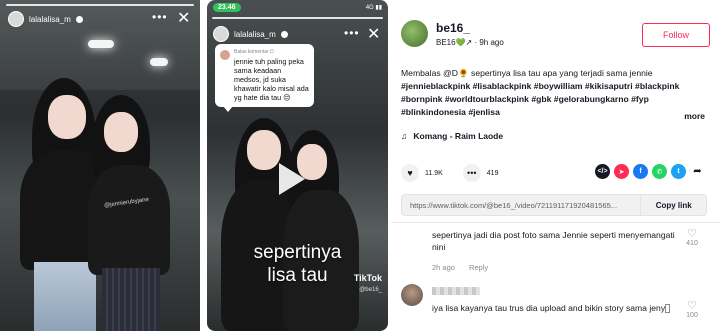 The width and height of the screenshot is (720, 331). What do you see at coordinates (367, 278) in the screenshot?
I see `tiktok-watermark: TikTok` at bounding box center [367, 278].